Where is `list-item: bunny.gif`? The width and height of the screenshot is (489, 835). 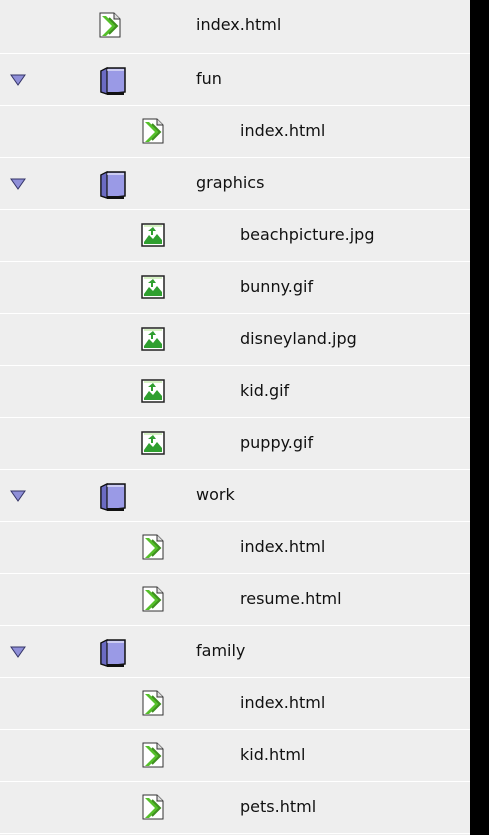
list-item: bunny.gif is located at coordinates (235, 288).